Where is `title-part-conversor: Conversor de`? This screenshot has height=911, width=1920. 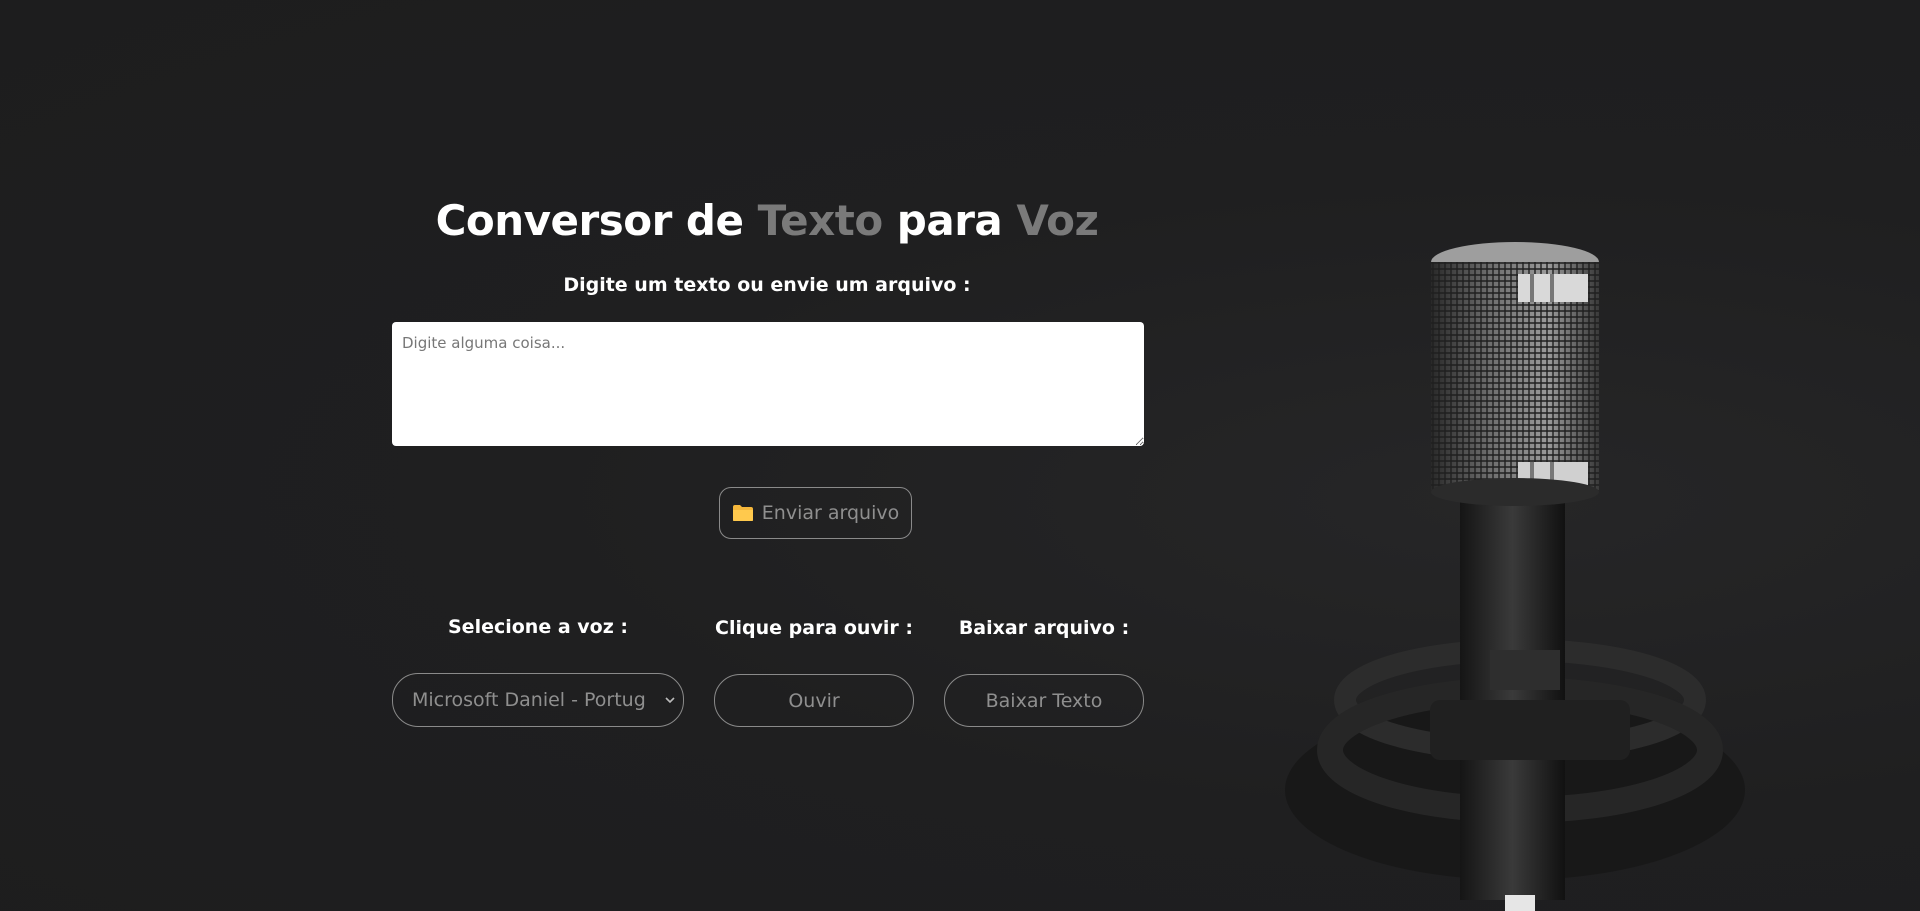
title-part-conversor: Conversor de is located at coordinates (596, 220).